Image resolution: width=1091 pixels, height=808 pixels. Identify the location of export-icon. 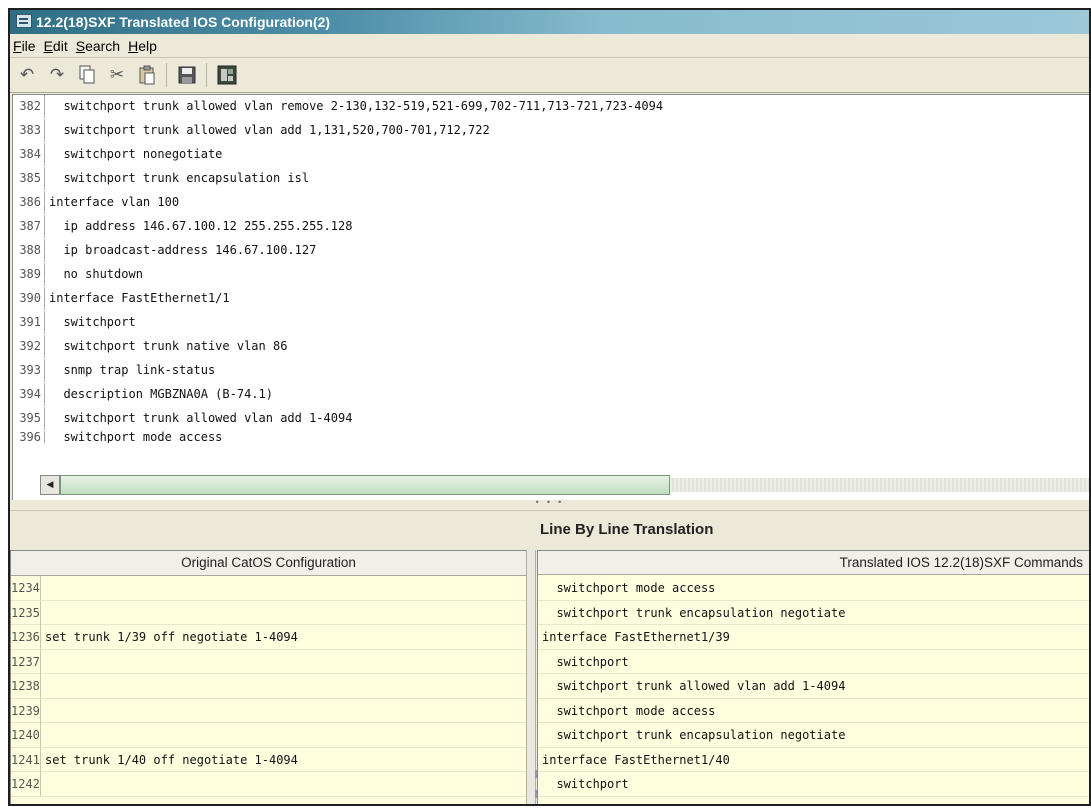
(227, 75).